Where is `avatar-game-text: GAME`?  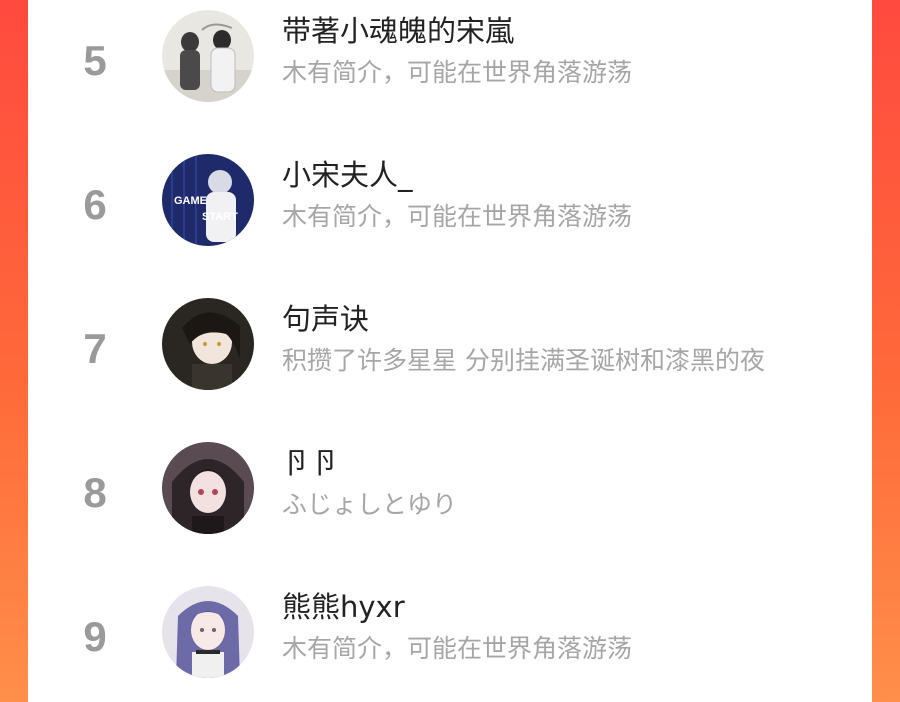 avatar-game-text: GAME is located at coordinates (190, 201).